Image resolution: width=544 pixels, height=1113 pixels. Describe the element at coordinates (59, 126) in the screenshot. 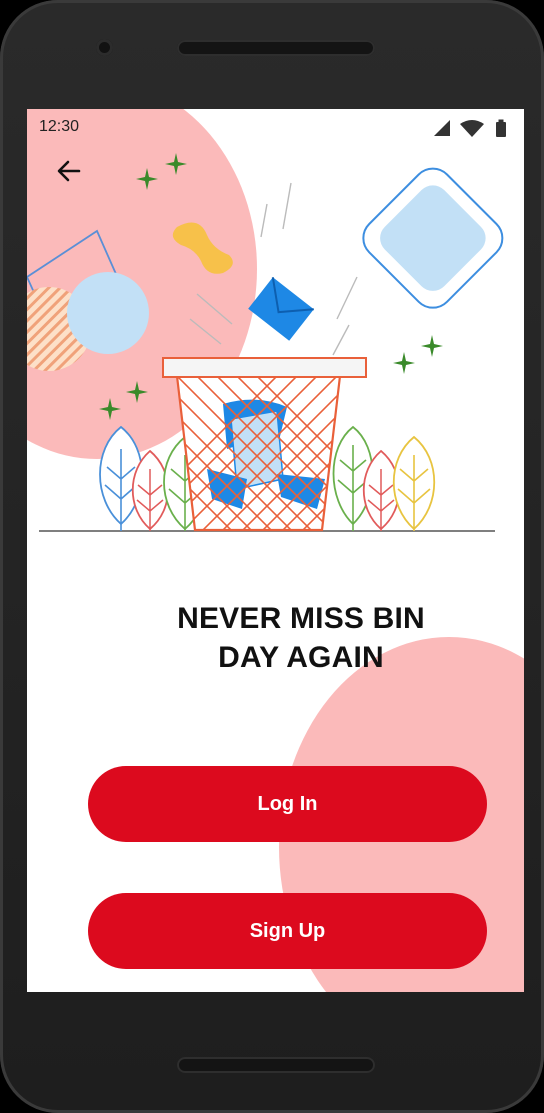

I see `status-time: 12:30` at that location.